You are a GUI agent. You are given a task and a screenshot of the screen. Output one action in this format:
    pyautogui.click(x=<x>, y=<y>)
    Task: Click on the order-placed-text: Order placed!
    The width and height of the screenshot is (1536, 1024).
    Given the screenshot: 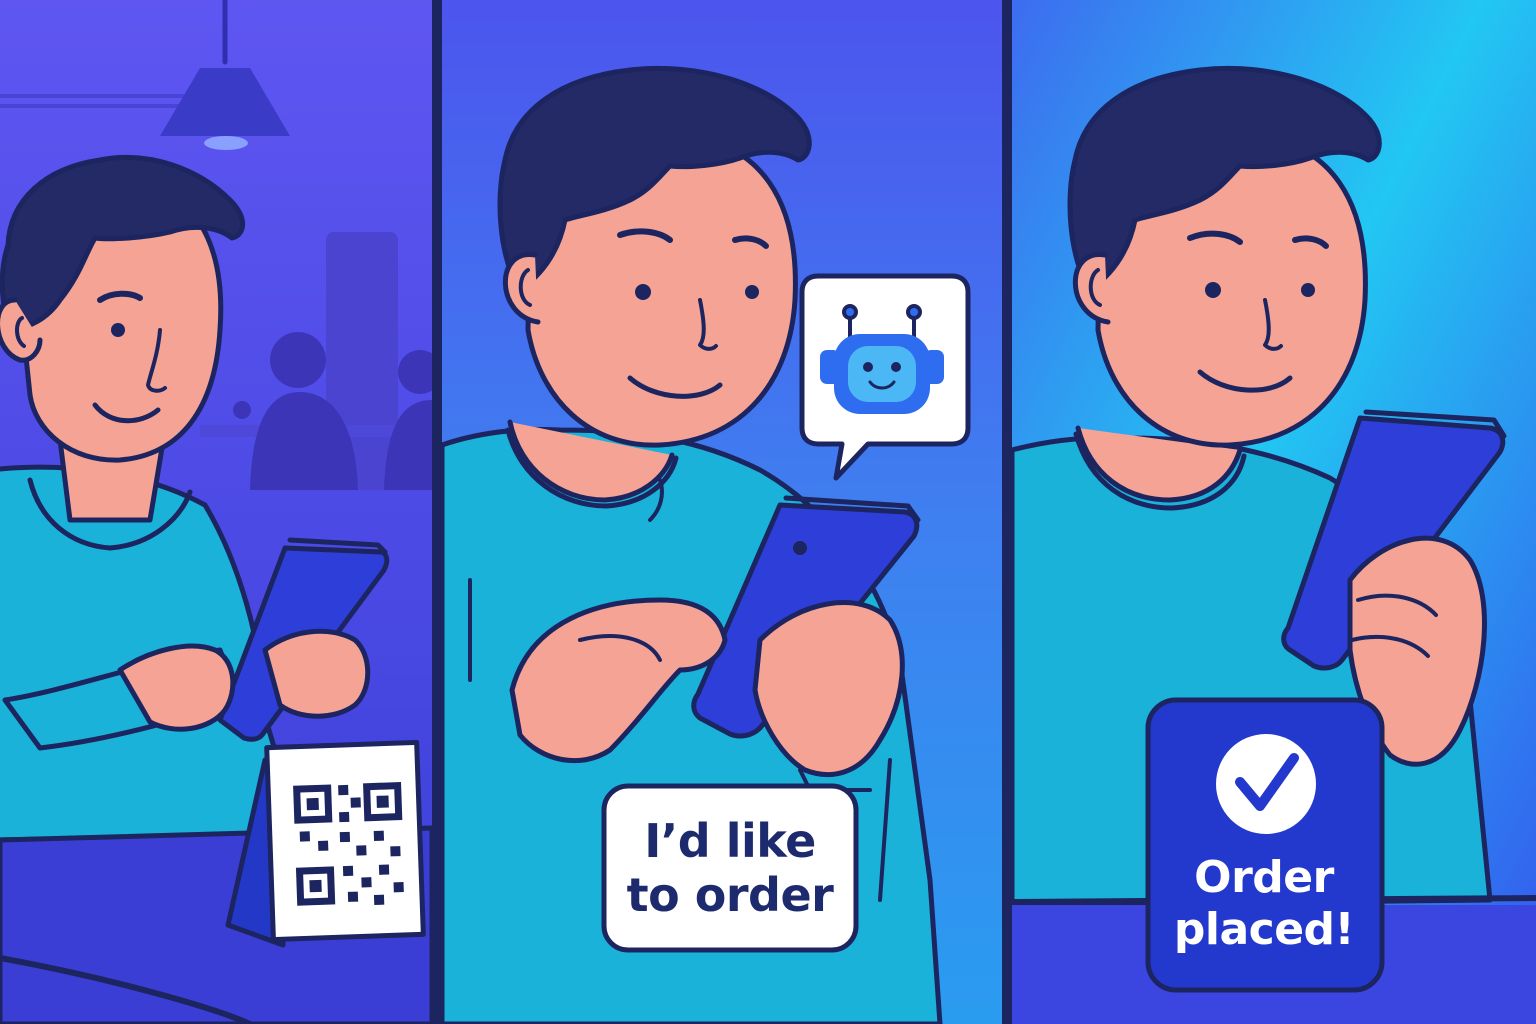 What is the action you would take?
    pyautogui.click(x=1264, y=903)
    